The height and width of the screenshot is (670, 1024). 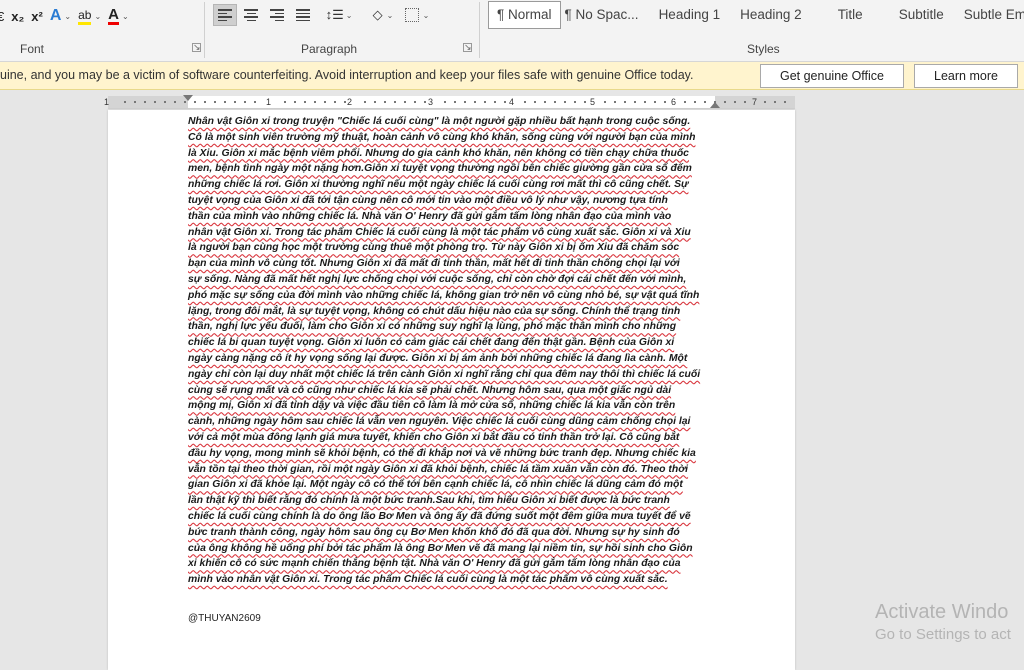 What do you see at coordinates (512, 102) in the screenshot?
I see `ruler-number: 4` at bounding box center [512, 102].